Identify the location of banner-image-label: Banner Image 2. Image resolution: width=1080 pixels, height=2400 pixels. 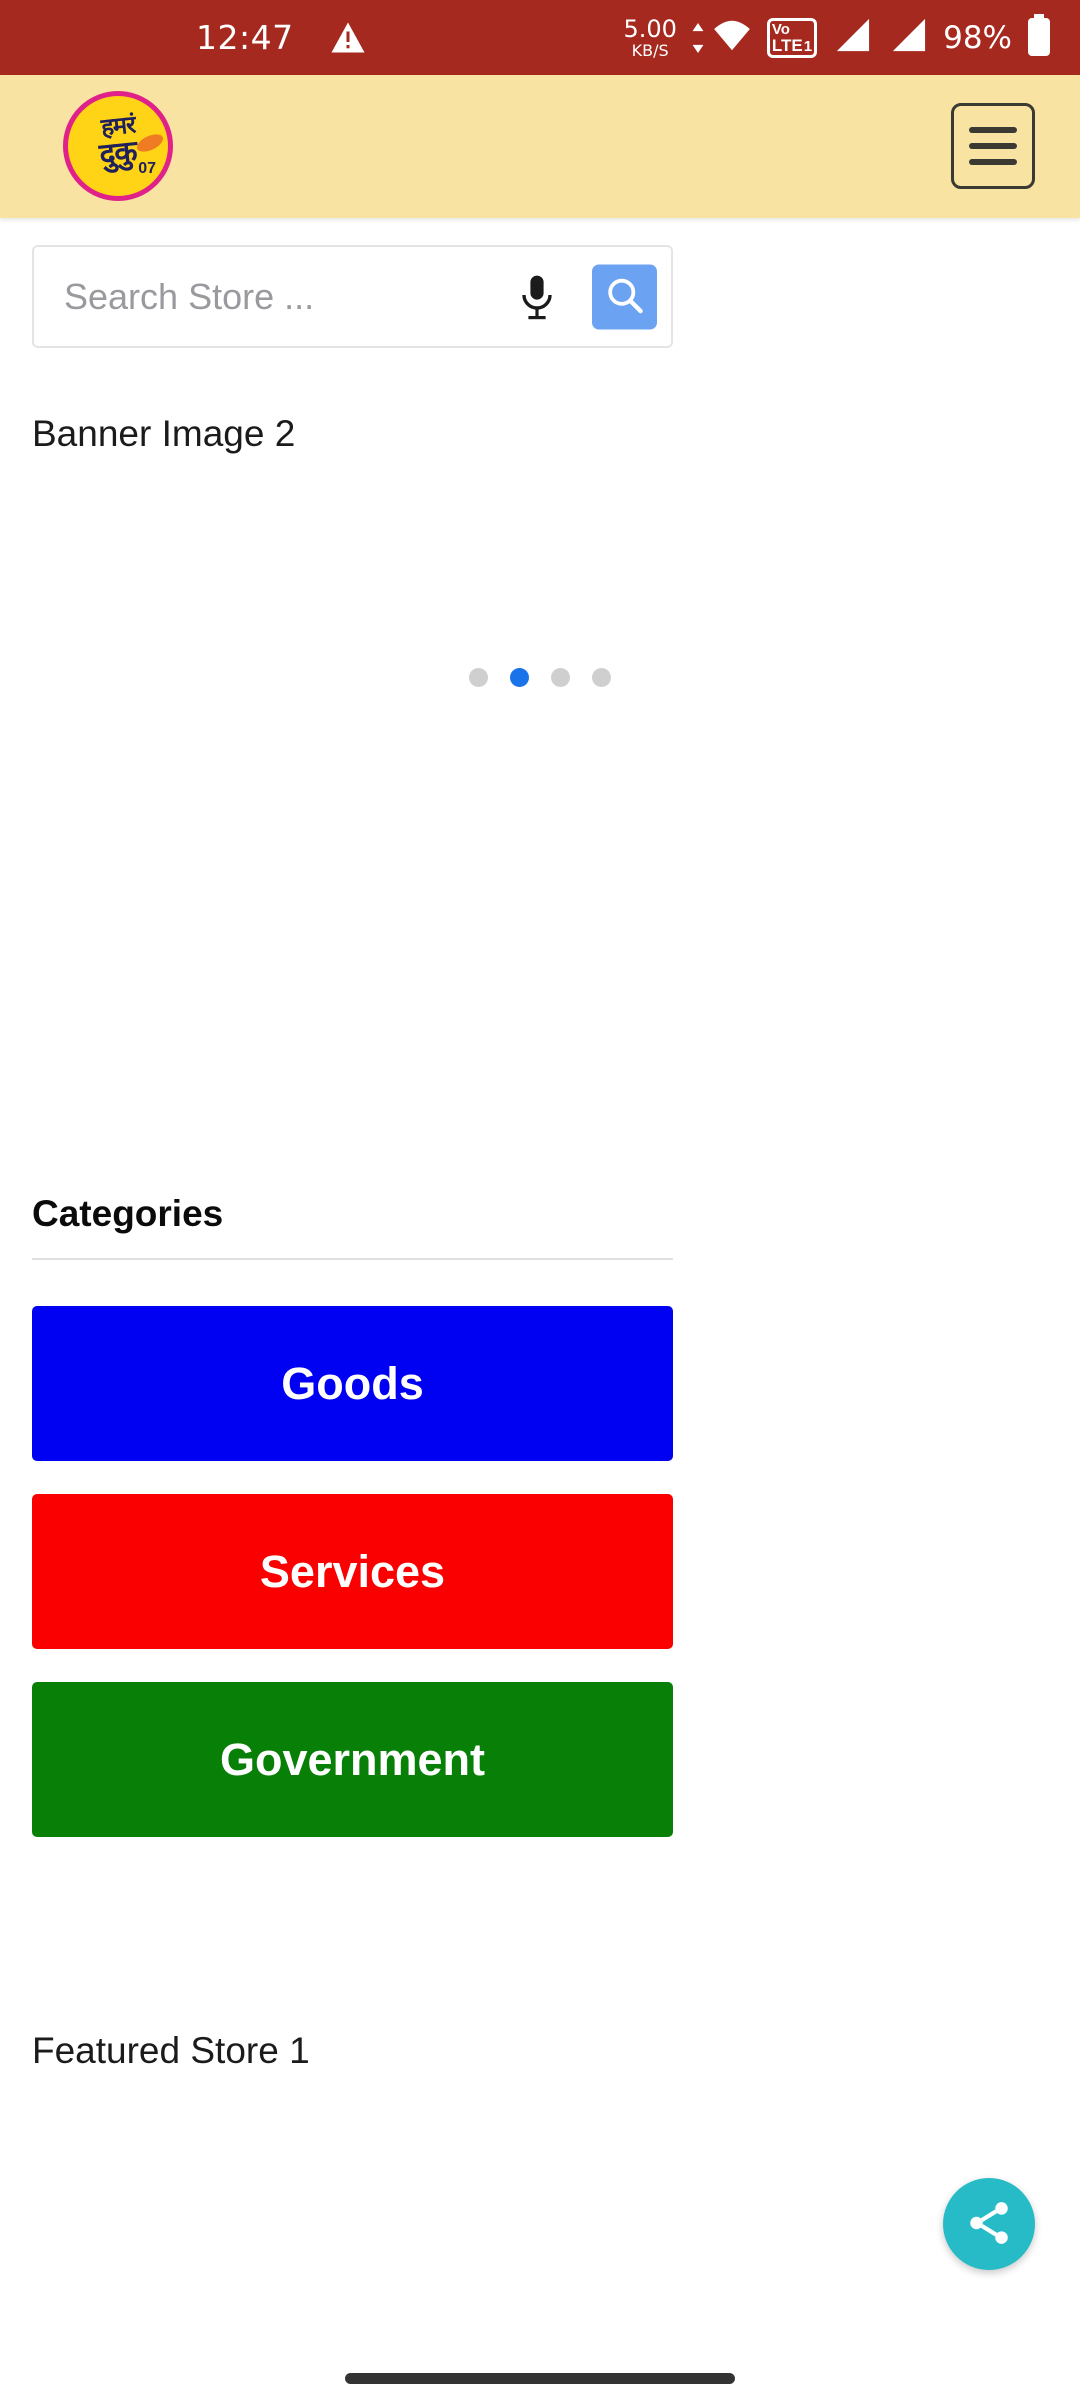
(164, 433).